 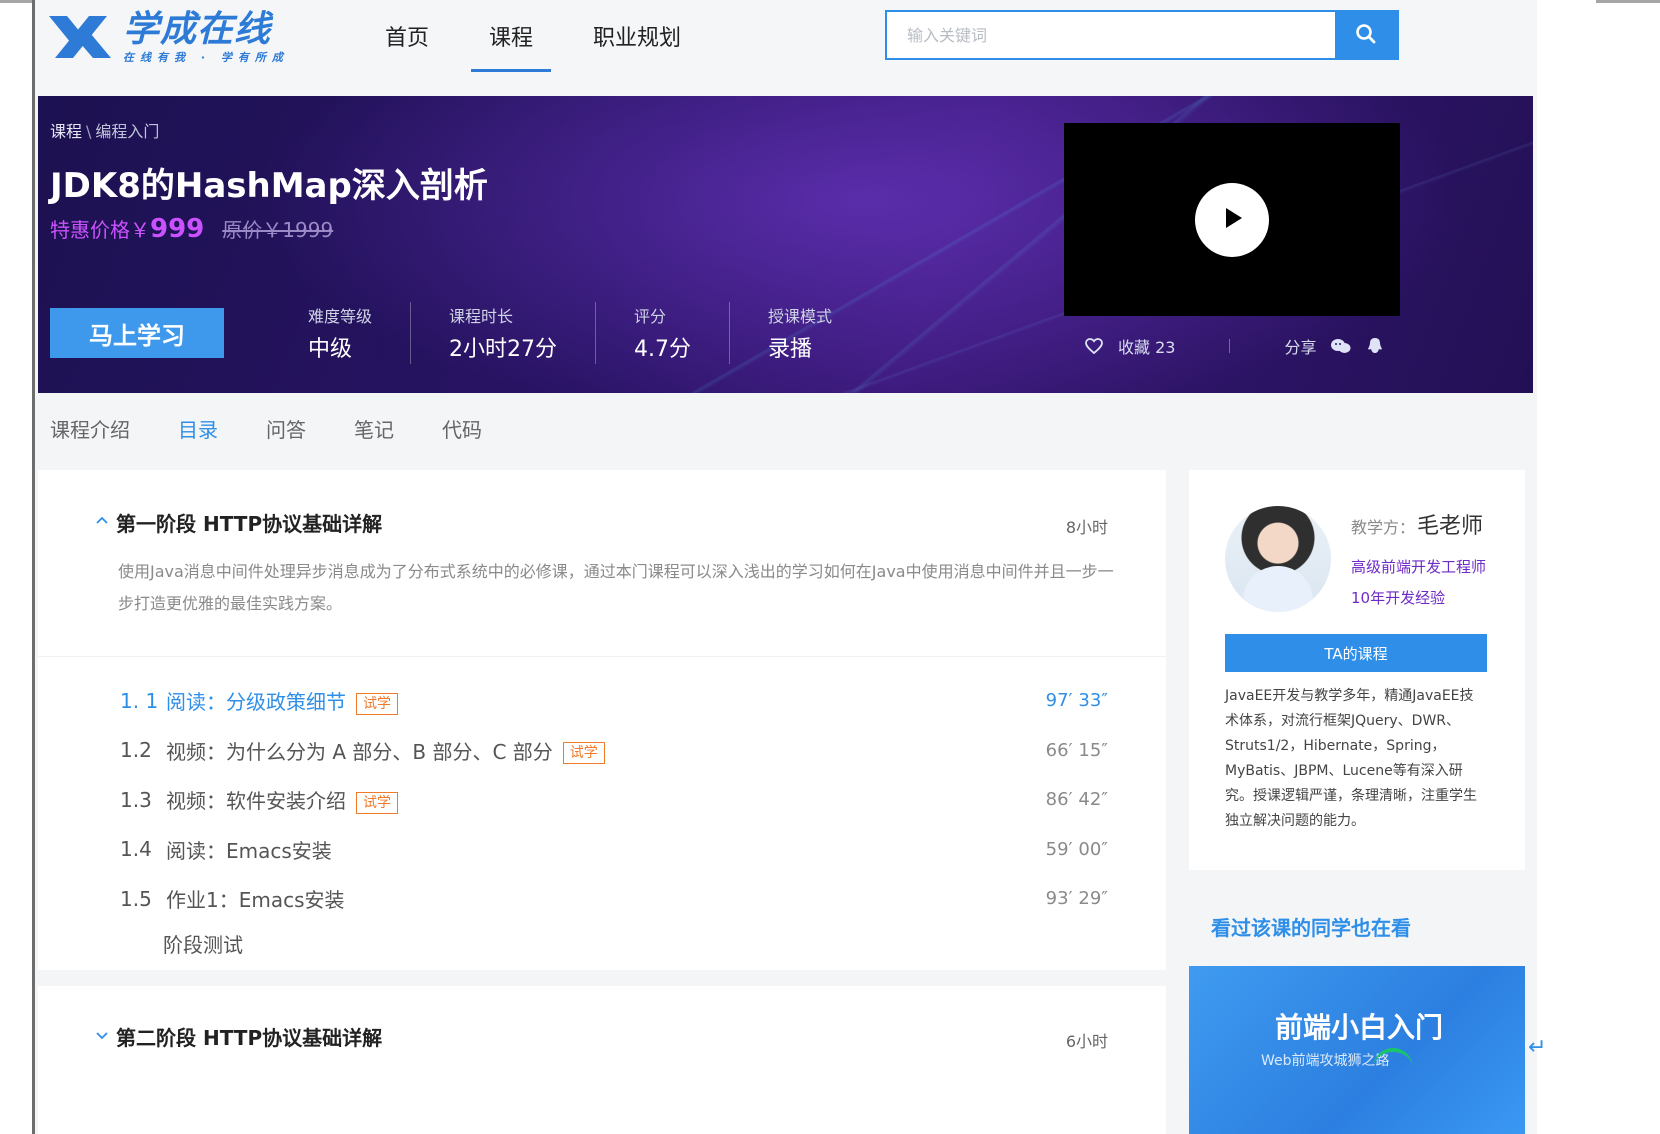 I want to click on chevron-down-icon, so click(x=102, y=1037).